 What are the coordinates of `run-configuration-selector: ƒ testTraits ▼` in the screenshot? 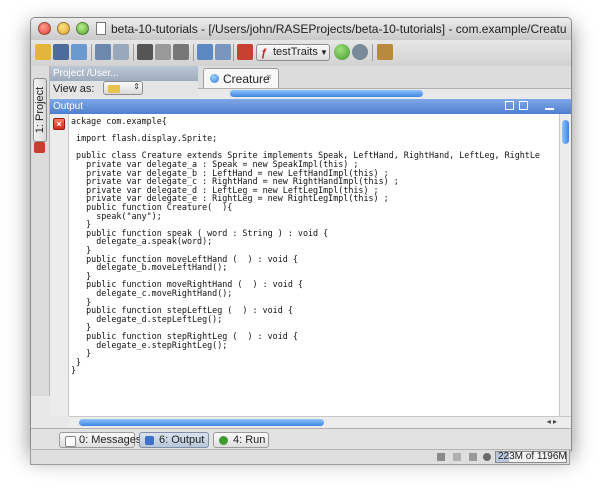 It's located at (293, 52).